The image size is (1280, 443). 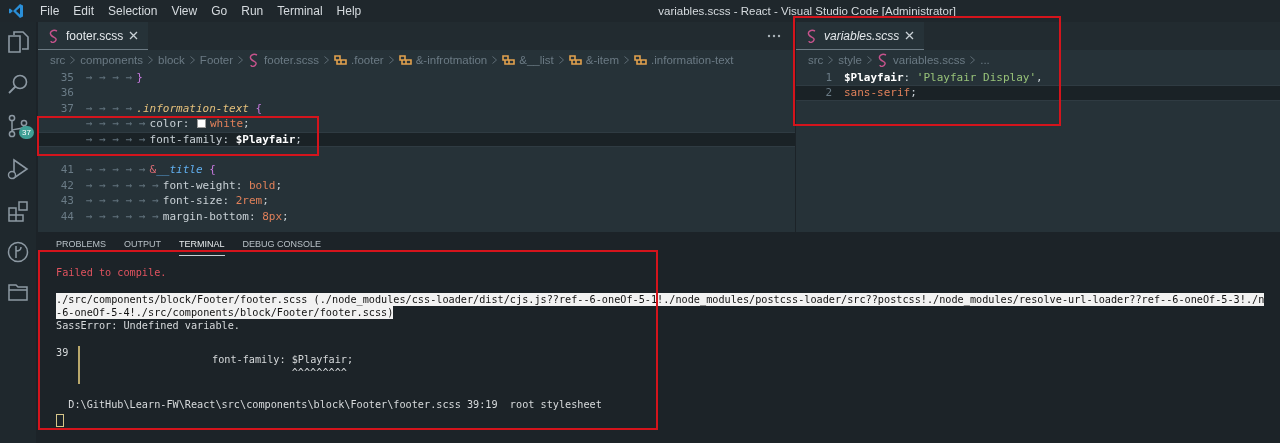 I want to click on code-token: color:, so click(x=170, y=124).